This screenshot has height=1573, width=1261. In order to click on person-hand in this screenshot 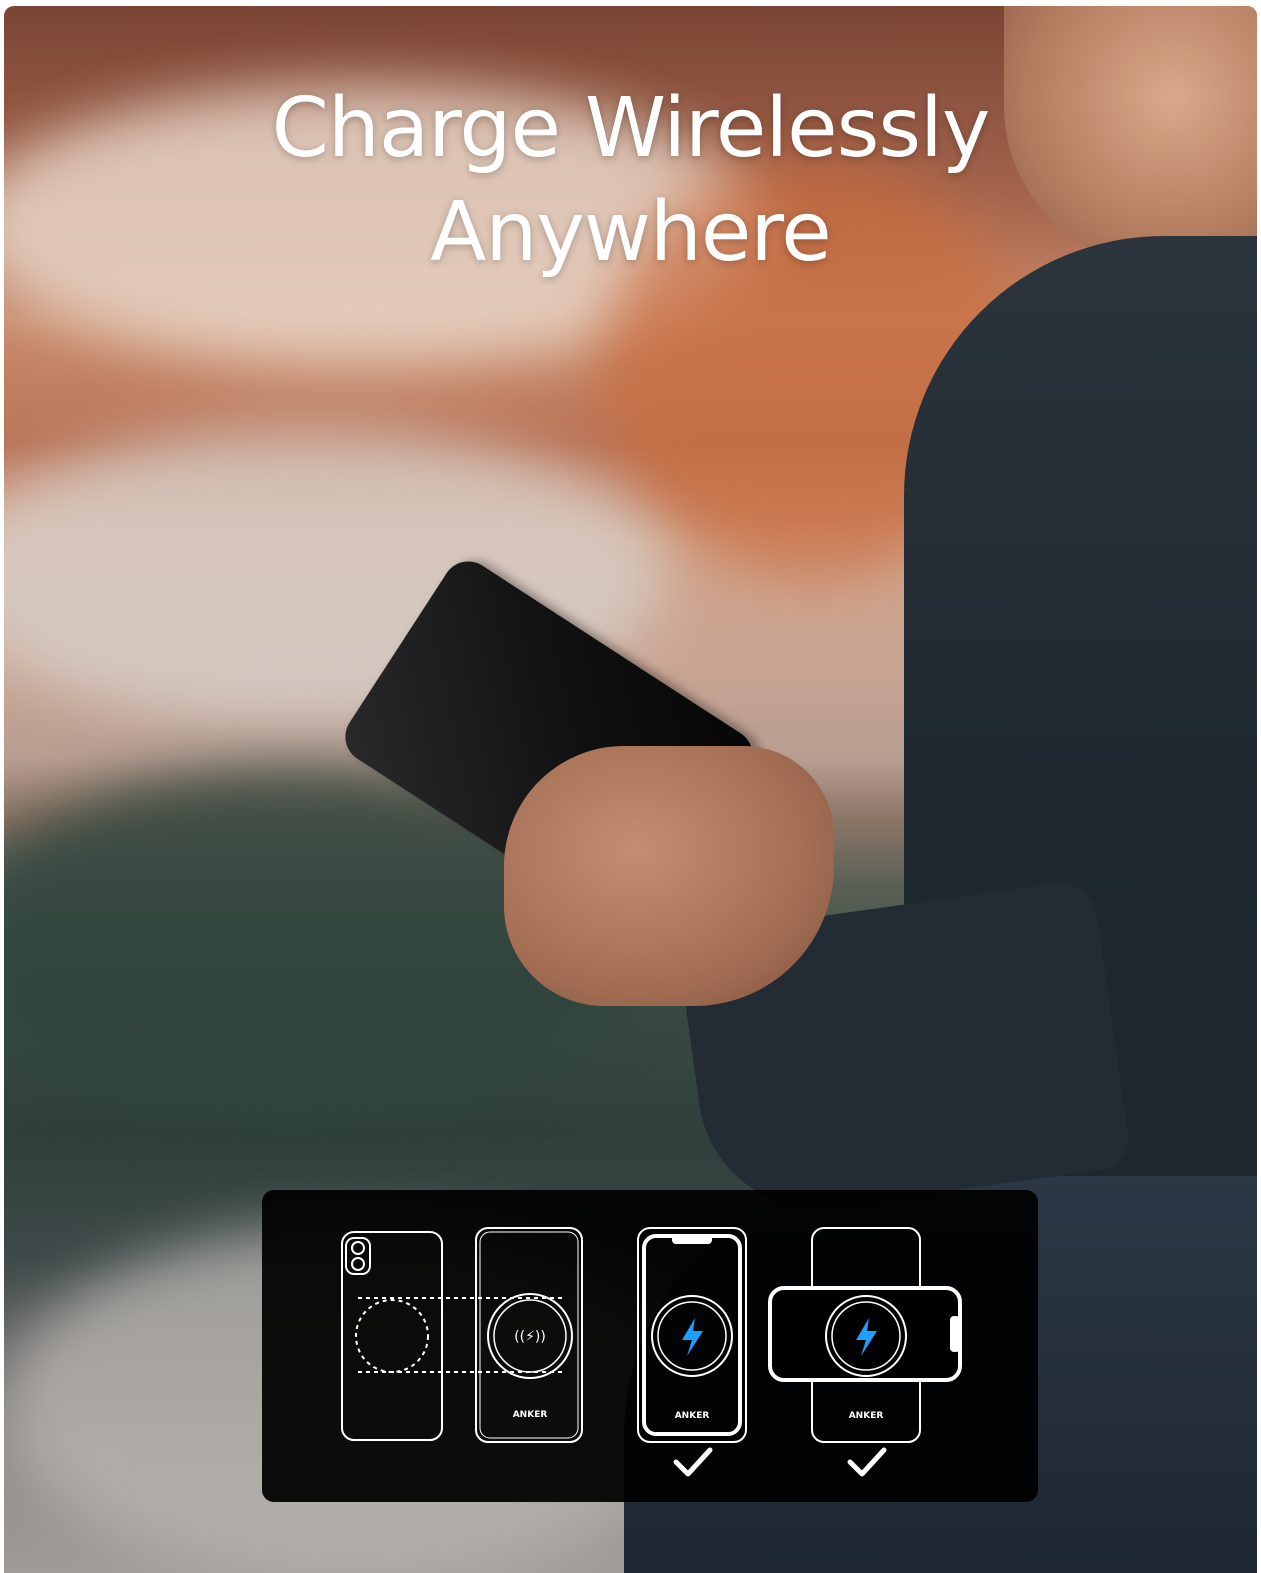, I will do `click(669, 876)`.